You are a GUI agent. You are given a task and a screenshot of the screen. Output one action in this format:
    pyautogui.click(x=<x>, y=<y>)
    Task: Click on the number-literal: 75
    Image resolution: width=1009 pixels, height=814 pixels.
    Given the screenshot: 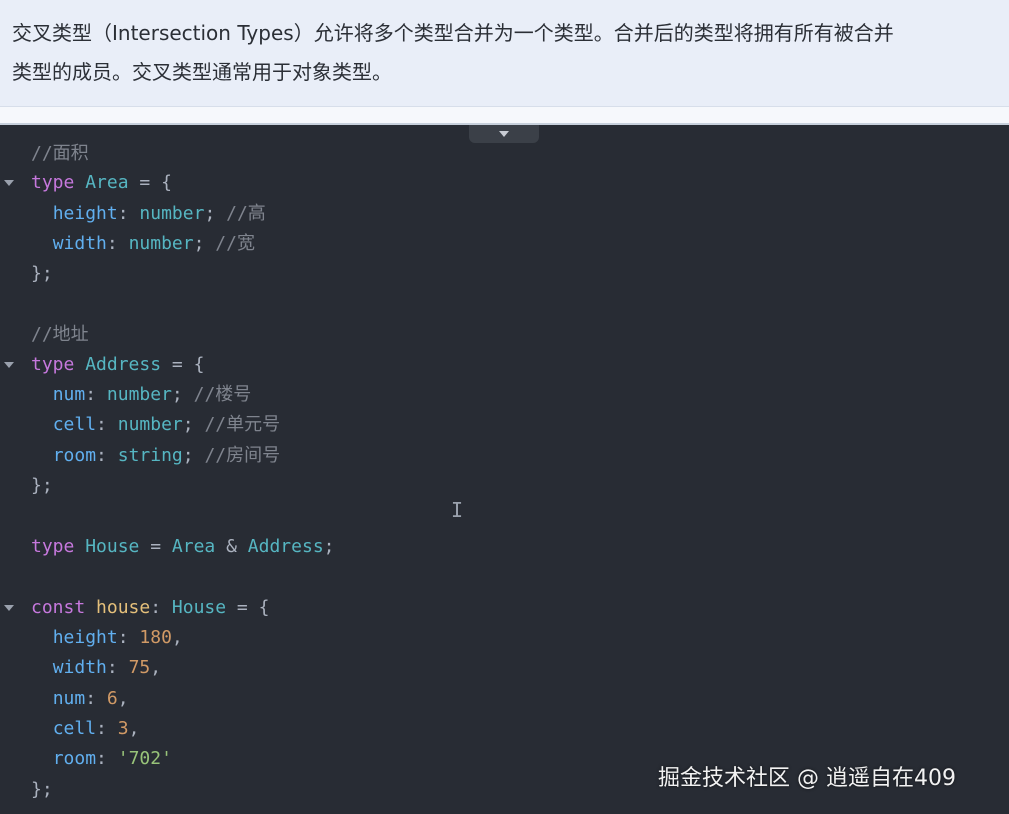 What is the action you would take?
    pyautogui.click(x=139, y=667)
    